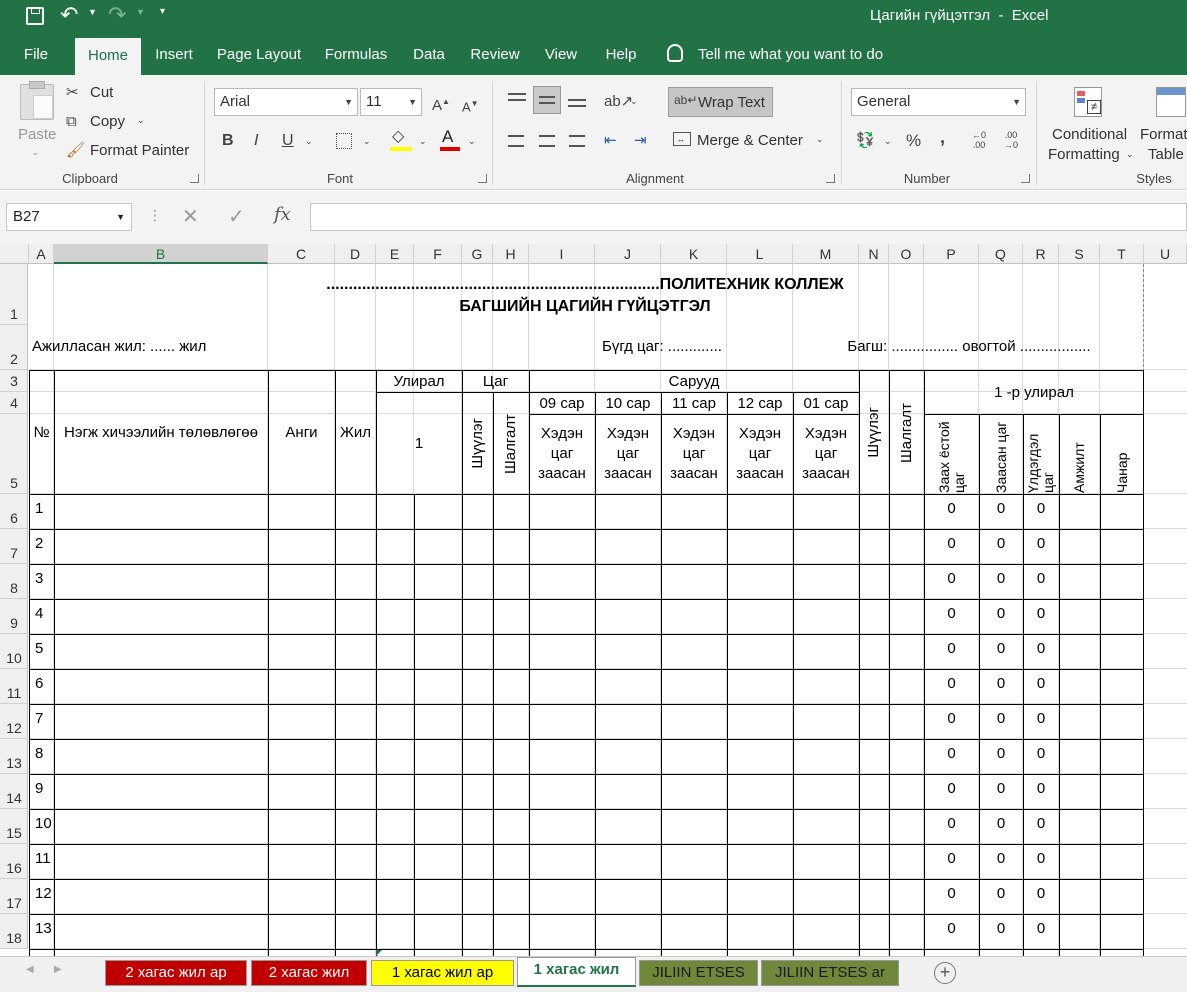 This screenshot has height=992, width=1187. What do you see at coordinates (694, 454) in the screenshot?
I see `month-sub-header: Хэдэн цаг заасан` at bounding box center [694, 454].